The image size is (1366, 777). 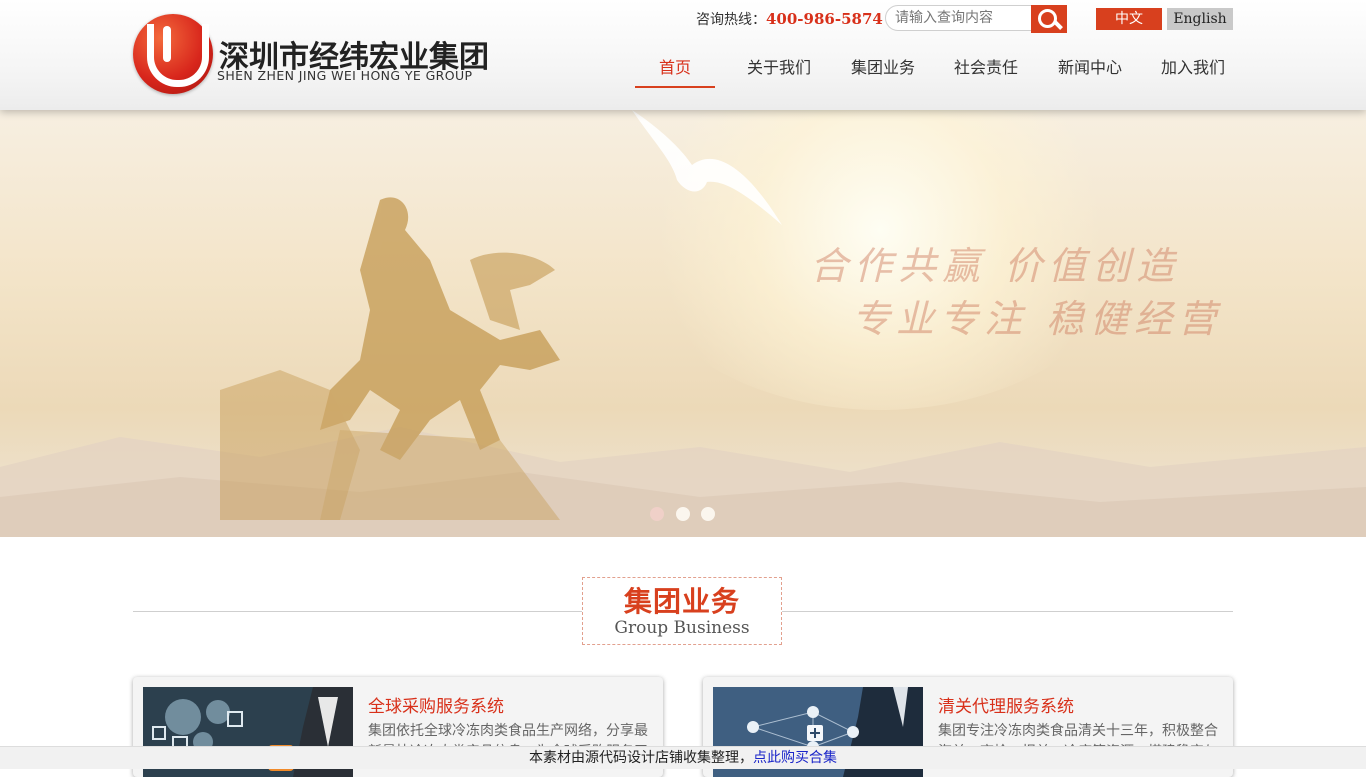 I want to click on hotline: 咨询热线：400-986-5874, so click(x=789, y=19).